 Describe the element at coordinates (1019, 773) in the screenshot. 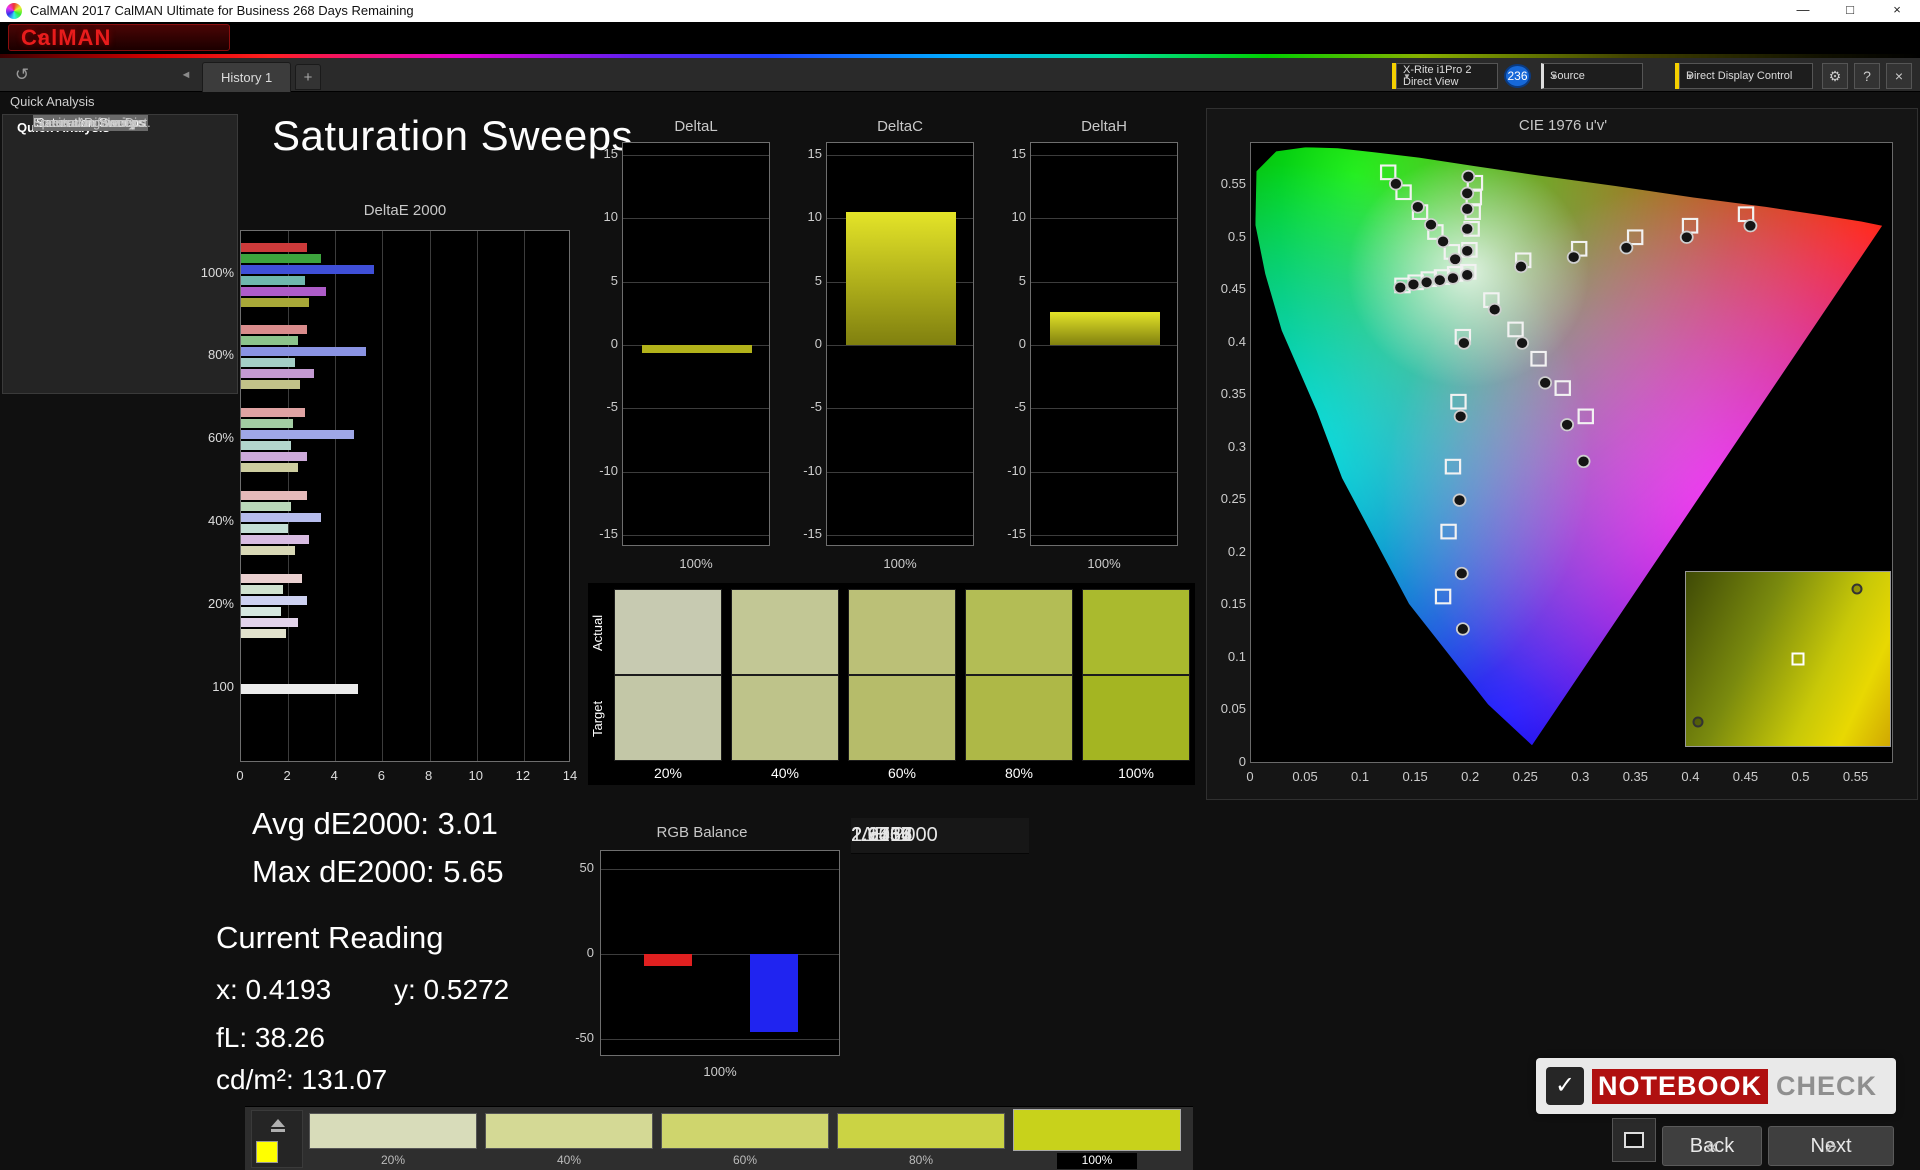

I see `swatch-label: 80%` at that location.